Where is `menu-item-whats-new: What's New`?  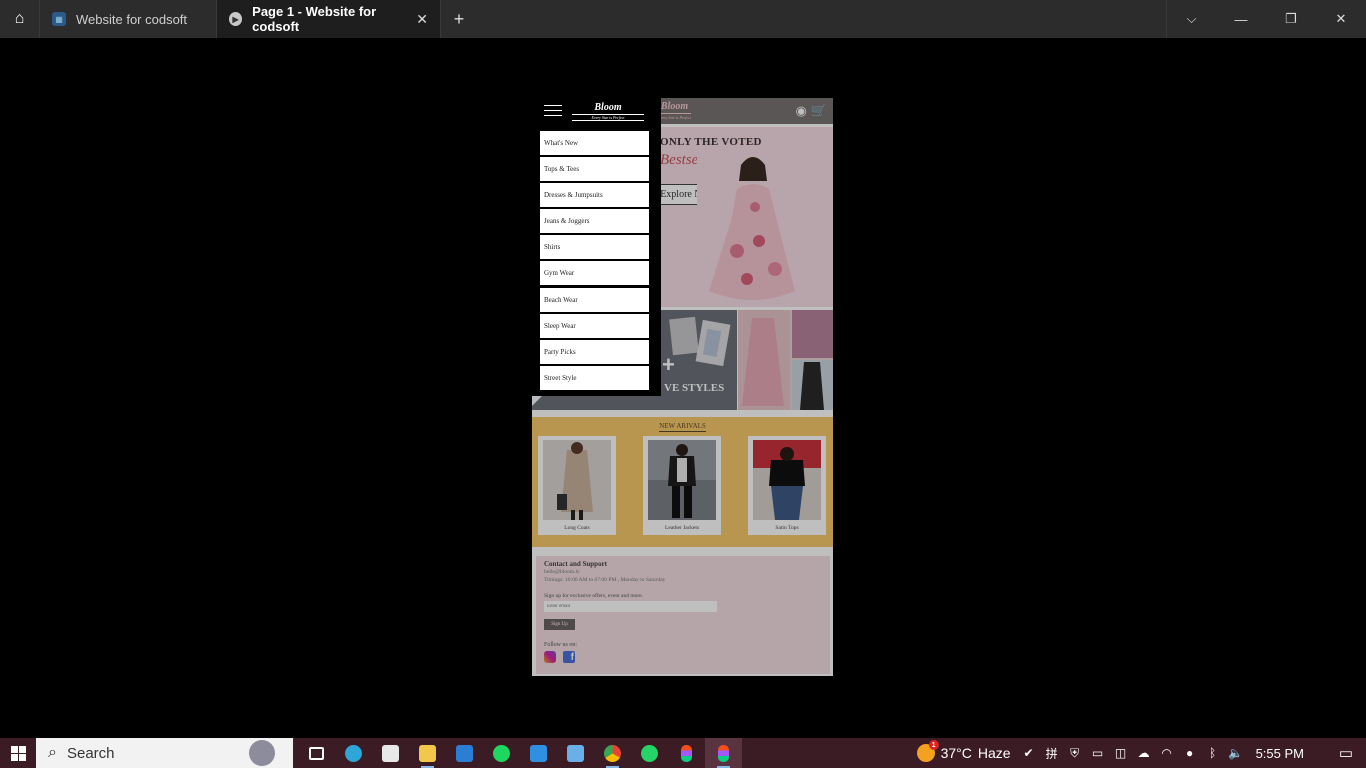
menu-item-whats-new: What's New is located at coordinates (594, 144).